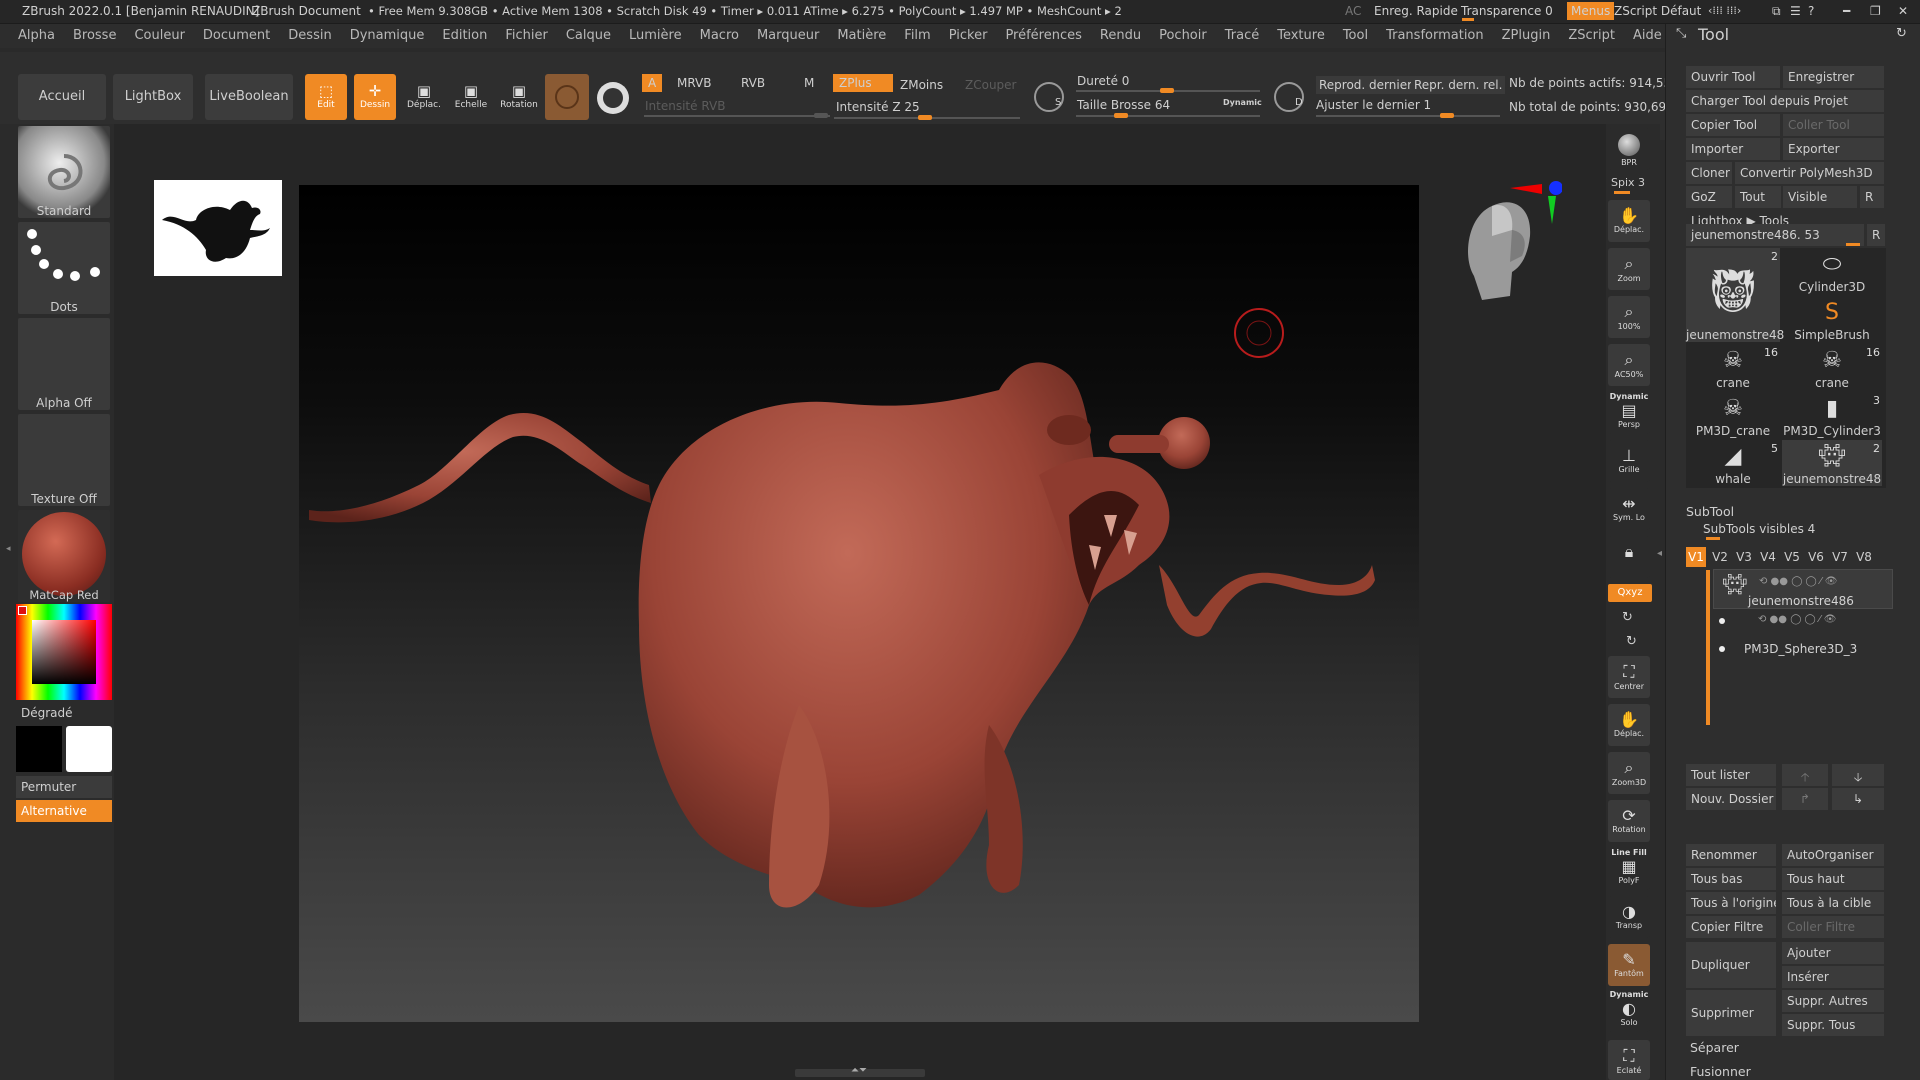  What do you see at coordinates (1183, 33) in the screenshot?
I see `menu-pochoir: Pochoir` at bounding box center [1183, 33].